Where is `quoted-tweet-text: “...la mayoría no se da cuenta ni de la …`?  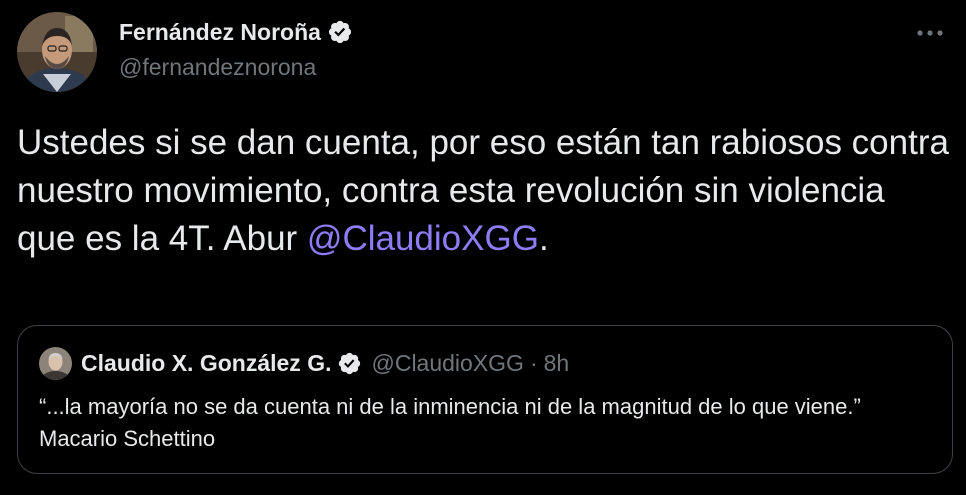
quoted-tweet-text: “...la mayoría no se da cuenta ni de la … is located at coordinates (450, 422).